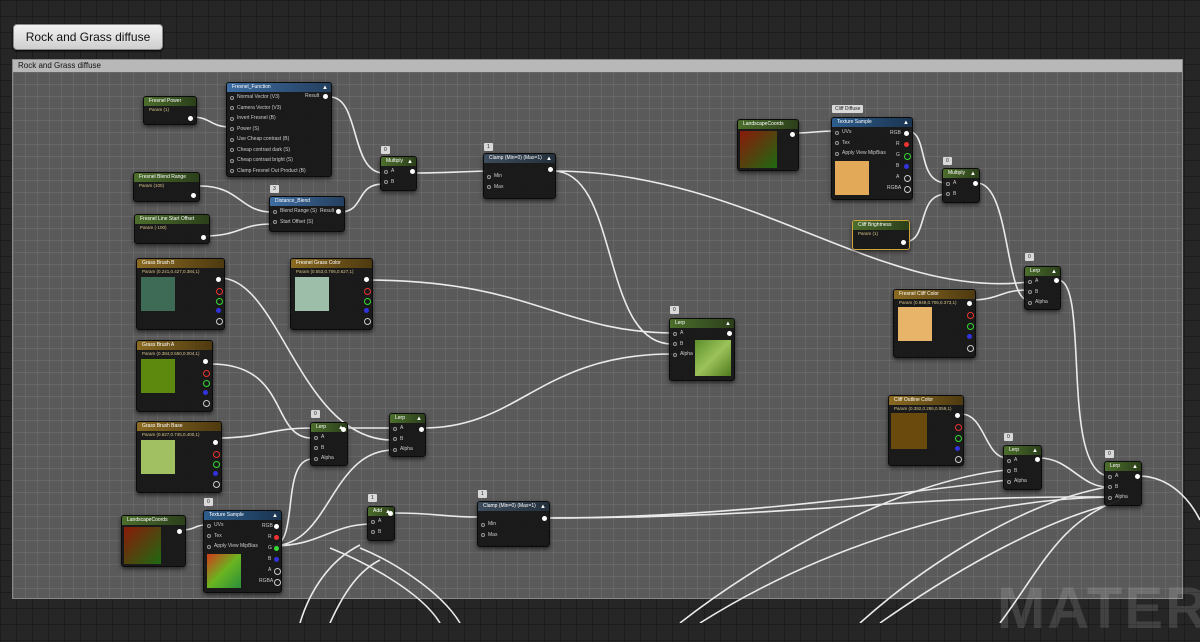  Describe the element at coordinates (702, 333) in the screenshot. I see `input-pin-row: A` at that location.